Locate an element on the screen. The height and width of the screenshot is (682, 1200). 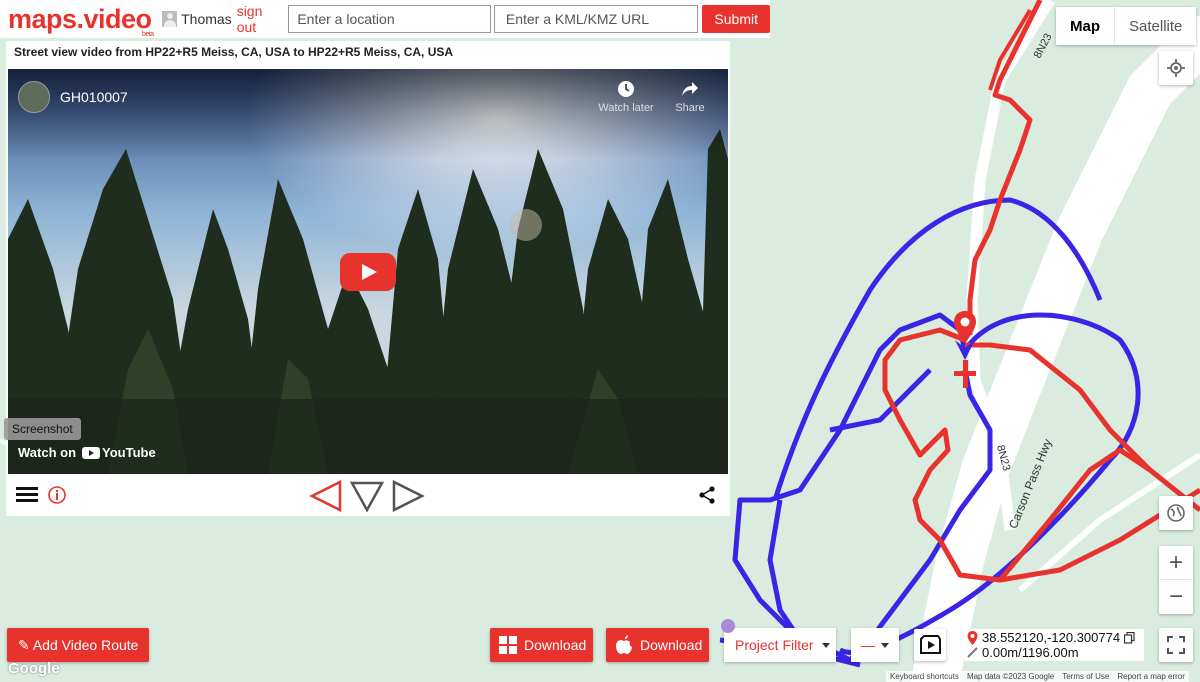
keyboard-shortcuts-link: Keyboard shortcuts is located at coordinates (924, 676).